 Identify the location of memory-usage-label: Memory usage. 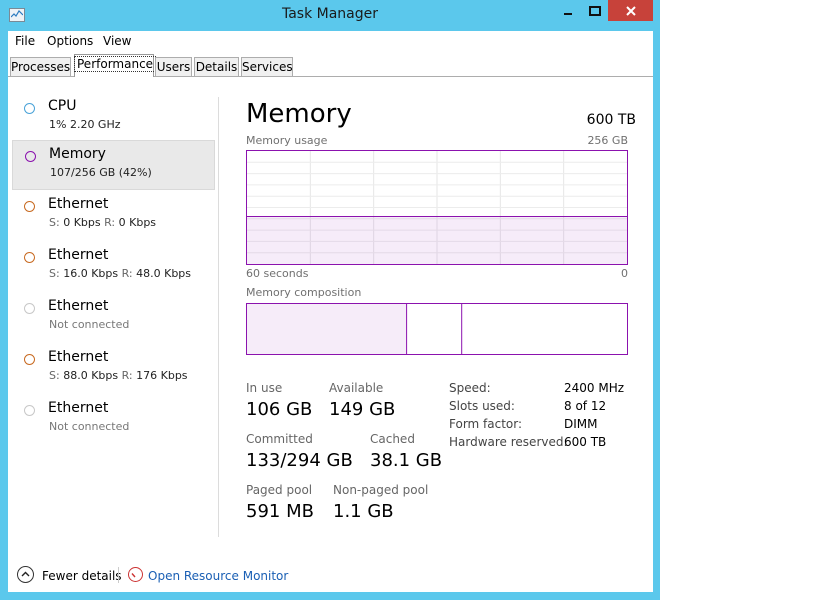
(287, 140).